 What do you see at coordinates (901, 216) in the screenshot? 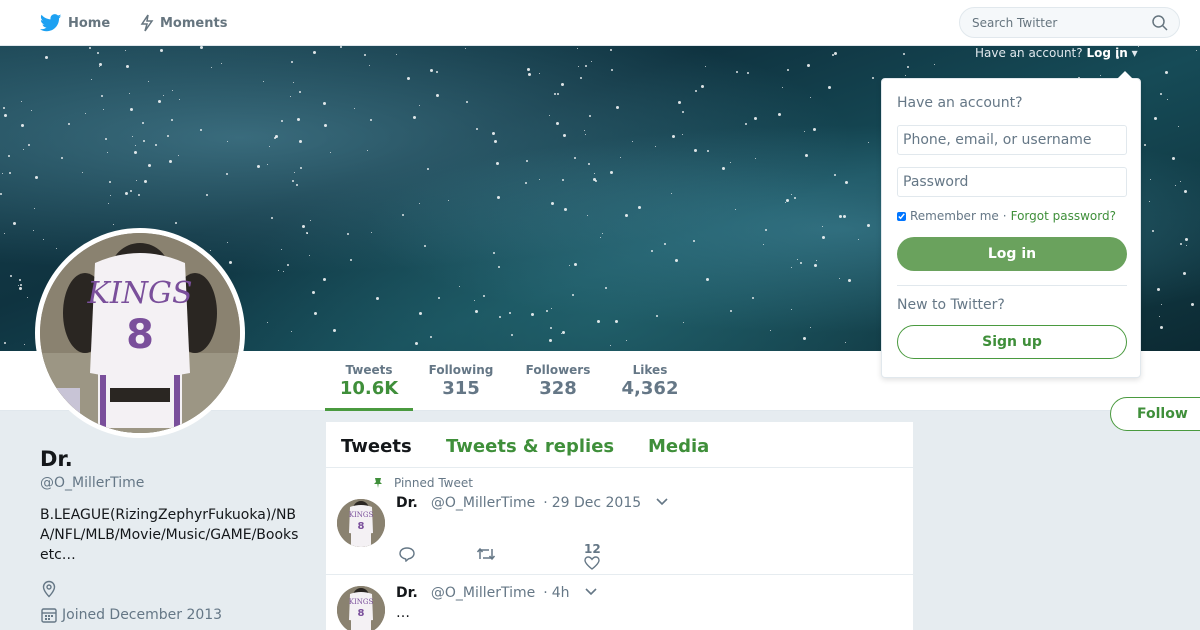
I see `remember-checkbox` at bounding box center [901, 216].